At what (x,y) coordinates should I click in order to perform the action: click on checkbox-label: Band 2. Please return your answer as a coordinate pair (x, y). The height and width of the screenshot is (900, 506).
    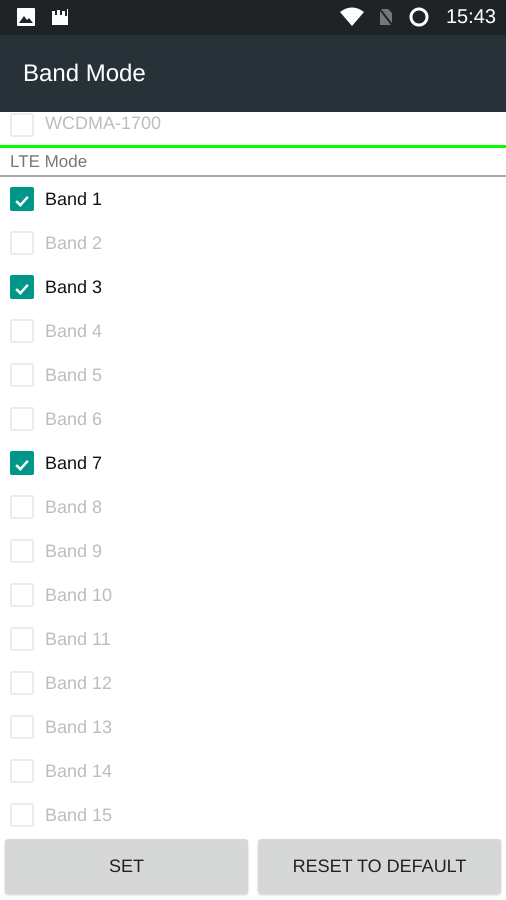
    Looking at the image, I should click on (73, 243).